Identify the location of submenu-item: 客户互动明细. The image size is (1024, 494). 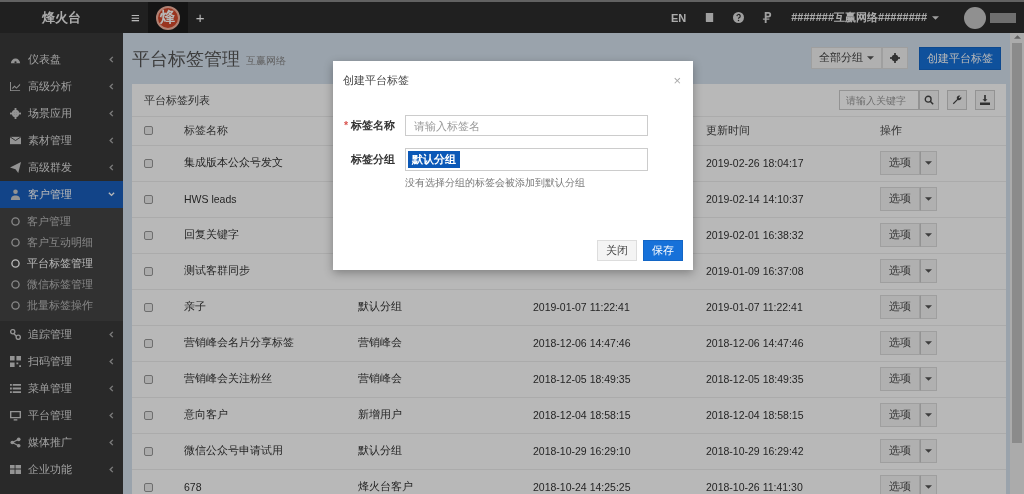
(61, 242).